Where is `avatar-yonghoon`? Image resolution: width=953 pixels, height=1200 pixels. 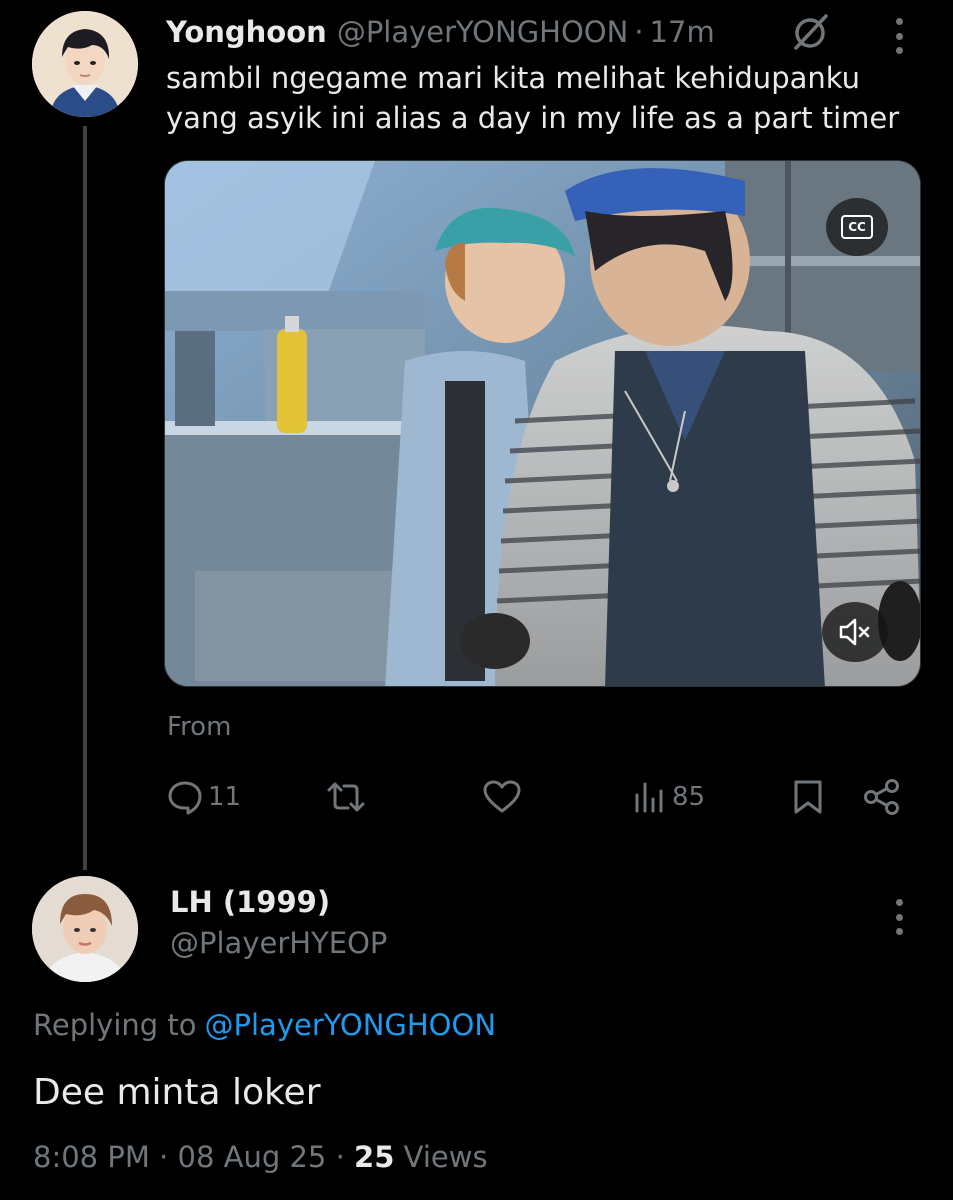
avatar-yonghoon is located at coordinates (85, 64).